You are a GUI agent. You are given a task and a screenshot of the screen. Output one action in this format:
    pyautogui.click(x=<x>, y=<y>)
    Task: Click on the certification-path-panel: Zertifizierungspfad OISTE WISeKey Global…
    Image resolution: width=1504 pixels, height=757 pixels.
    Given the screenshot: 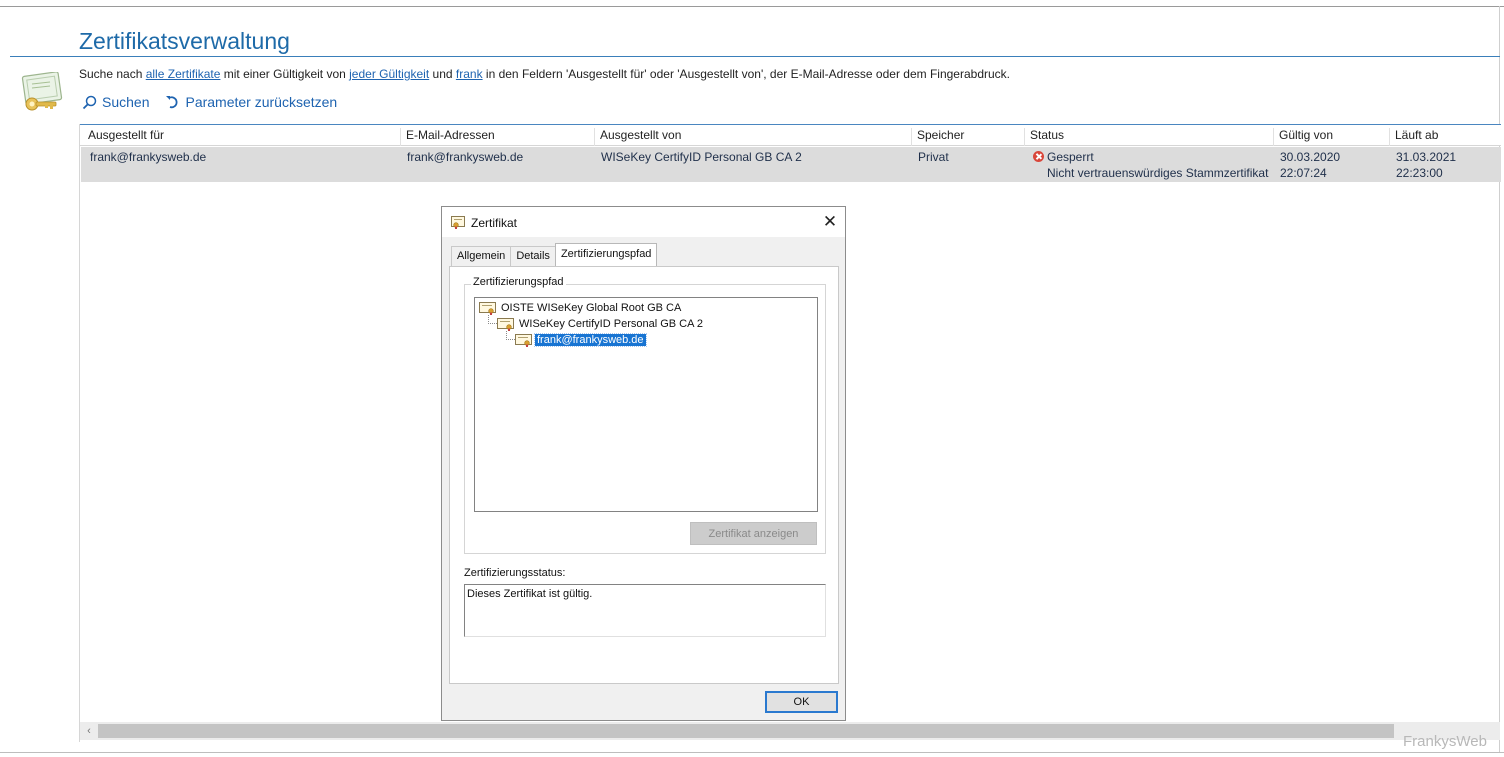 What is the action you would take?
    pyautogui.click(x=644, y=475)
    